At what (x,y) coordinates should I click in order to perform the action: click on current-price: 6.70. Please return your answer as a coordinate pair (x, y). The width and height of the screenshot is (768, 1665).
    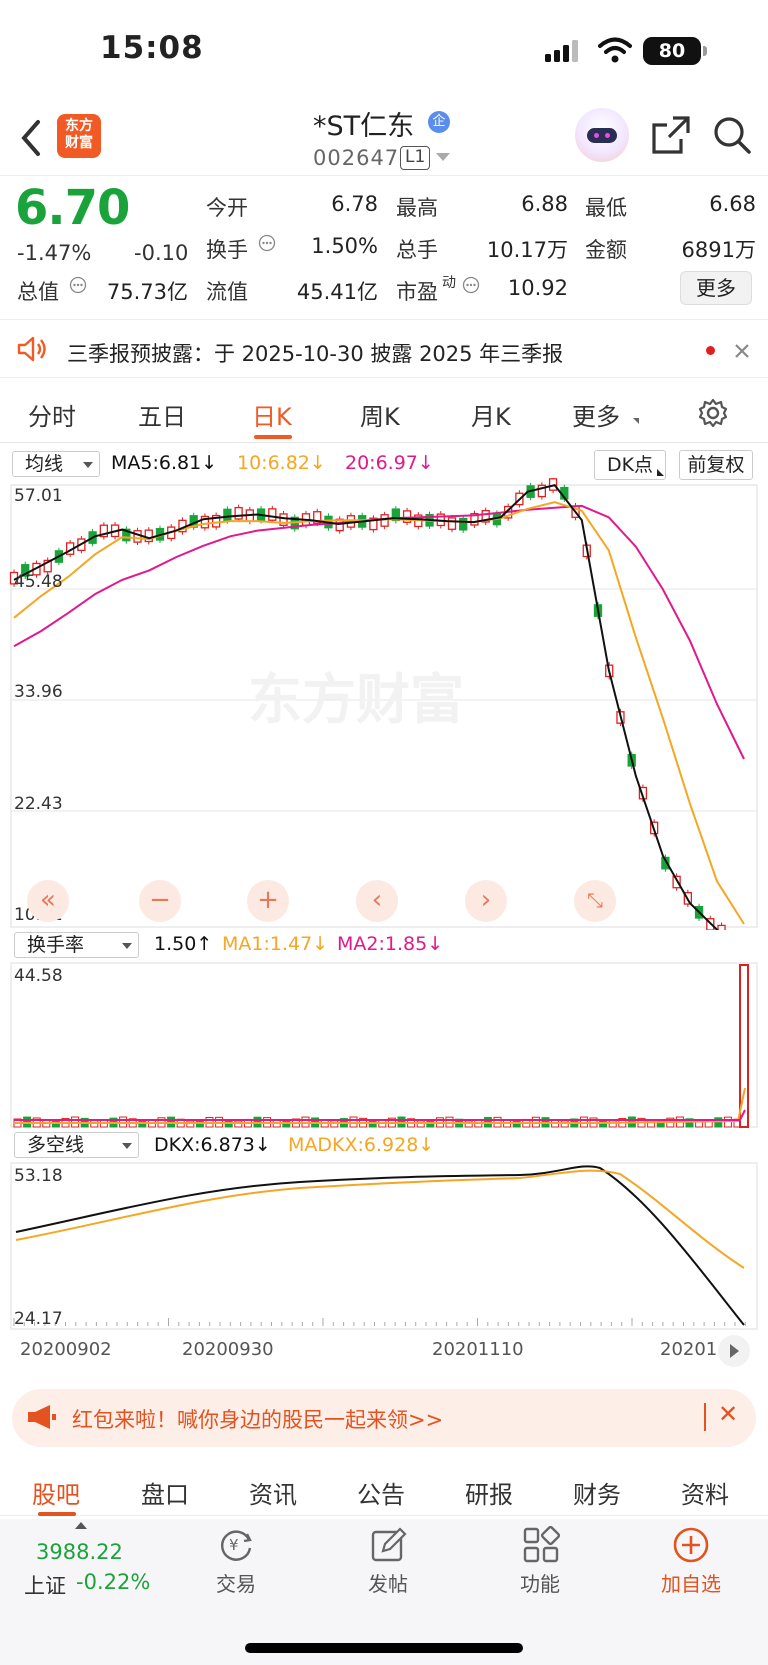
    Looking at the image, I should click on (72, 208).